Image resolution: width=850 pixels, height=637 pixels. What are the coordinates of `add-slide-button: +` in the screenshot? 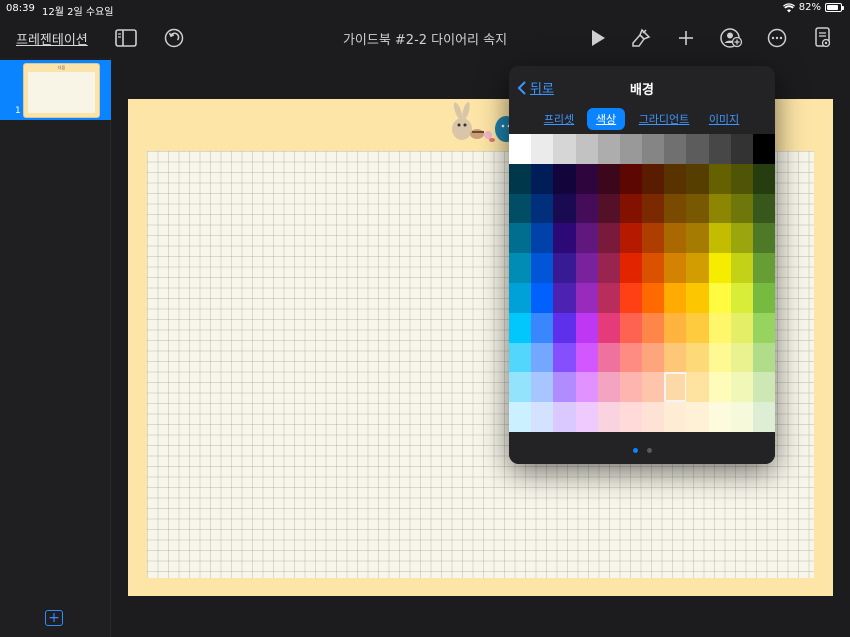 It's located at (54, 618).